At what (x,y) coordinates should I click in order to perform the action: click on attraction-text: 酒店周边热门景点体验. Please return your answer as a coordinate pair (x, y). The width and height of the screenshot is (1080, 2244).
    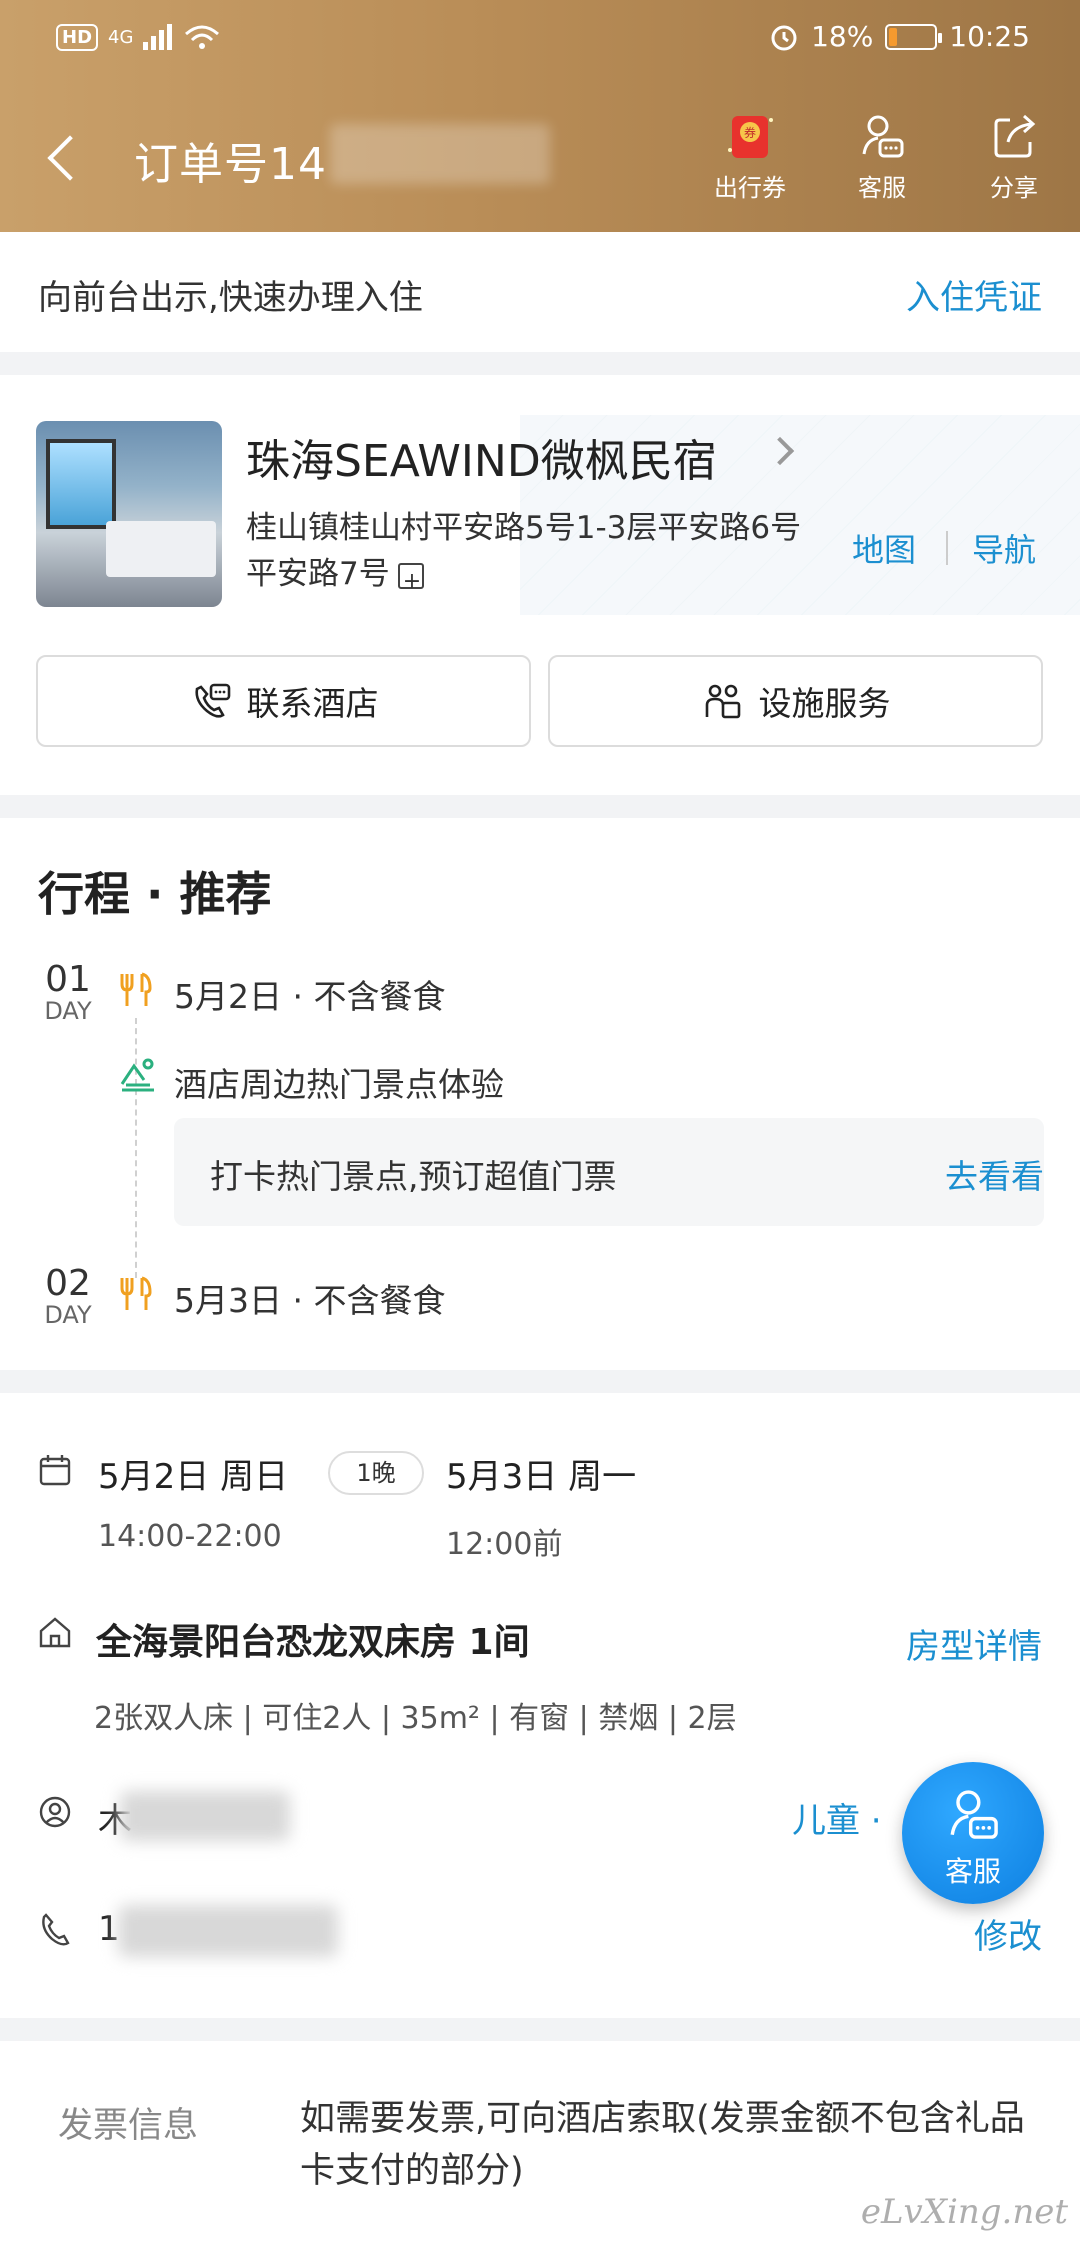
    Looking at the image, I should click on (339, 1084).